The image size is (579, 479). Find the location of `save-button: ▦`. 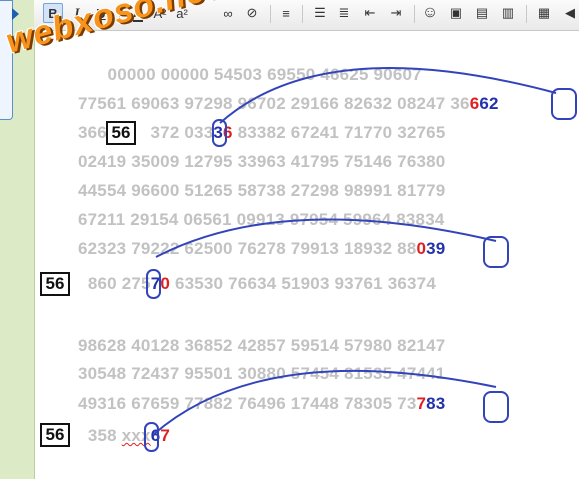

save-button: ▦ is located at coordinates (544, 13).